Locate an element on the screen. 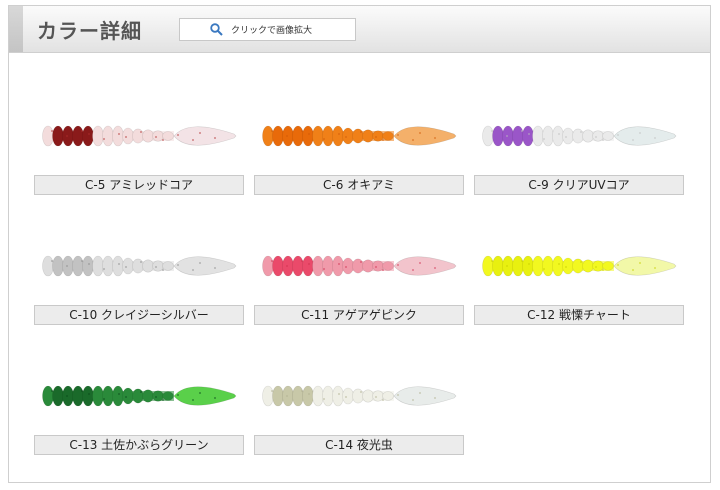 This screenshot has width=720, height=490. color-item: C-10 クレイジーシルバー is located at coordinates (139, 259).